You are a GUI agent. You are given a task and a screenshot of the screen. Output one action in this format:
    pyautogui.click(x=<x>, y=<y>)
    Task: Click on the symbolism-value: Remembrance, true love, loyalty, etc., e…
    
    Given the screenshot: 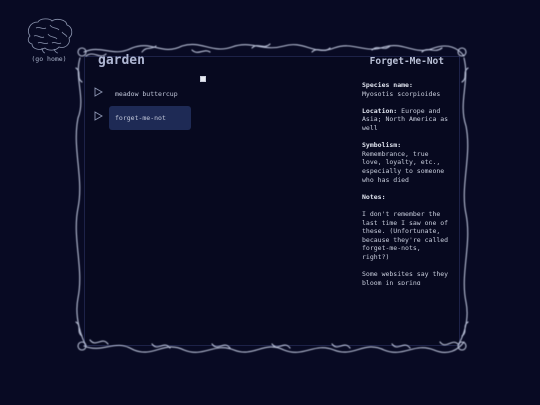 What is the action you would take?
    pyautogui.click(x=403, y=166)
    